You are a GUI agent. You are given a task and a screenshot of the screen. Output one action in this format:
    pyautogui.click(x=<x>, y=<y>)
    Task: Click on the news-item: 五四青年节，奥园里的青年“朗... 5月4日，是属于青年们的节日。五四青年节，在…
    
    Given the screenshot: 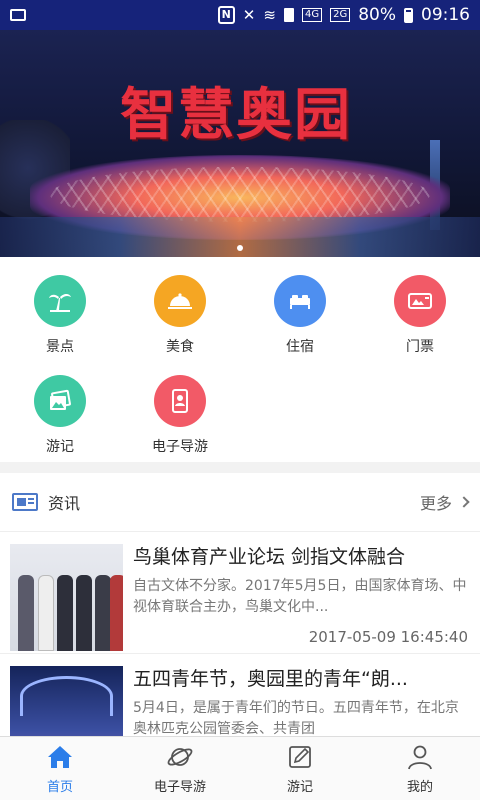 What is the action you would take?
    pyautogui.click(x=240, y=694)
    